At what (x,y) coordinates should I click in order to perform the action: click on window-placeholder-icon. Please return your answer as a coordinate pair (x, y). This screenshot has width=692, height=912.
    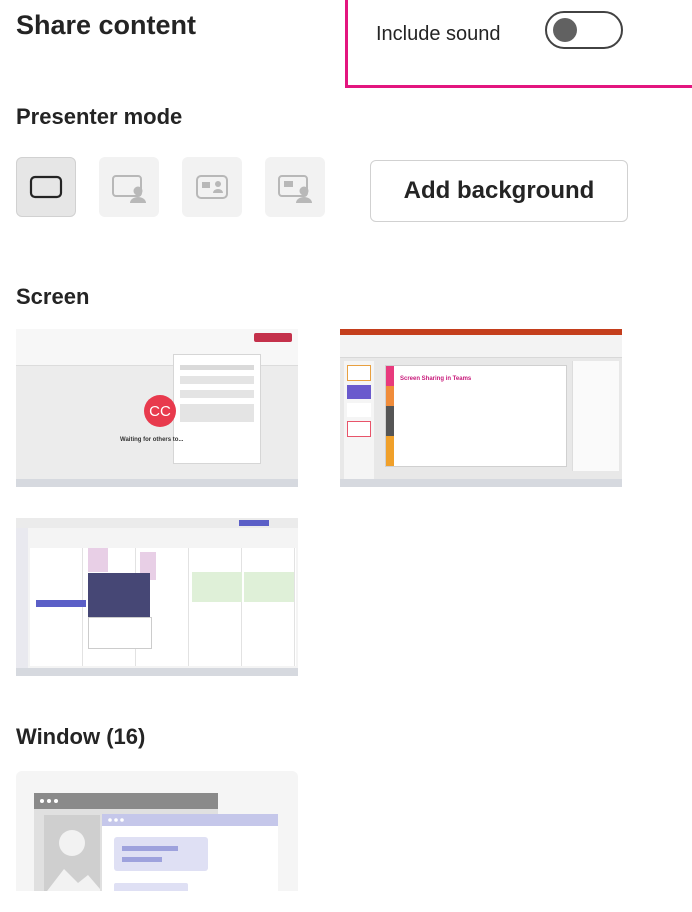
    Looking at the image, I should click on (156, 842).